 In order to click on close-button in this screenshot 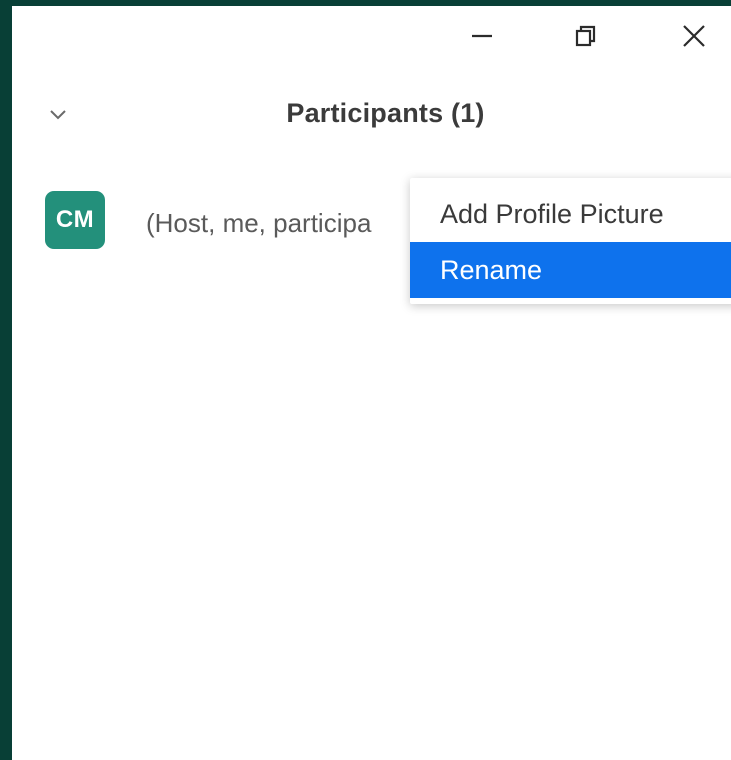, I will do `click(694, 36)`.